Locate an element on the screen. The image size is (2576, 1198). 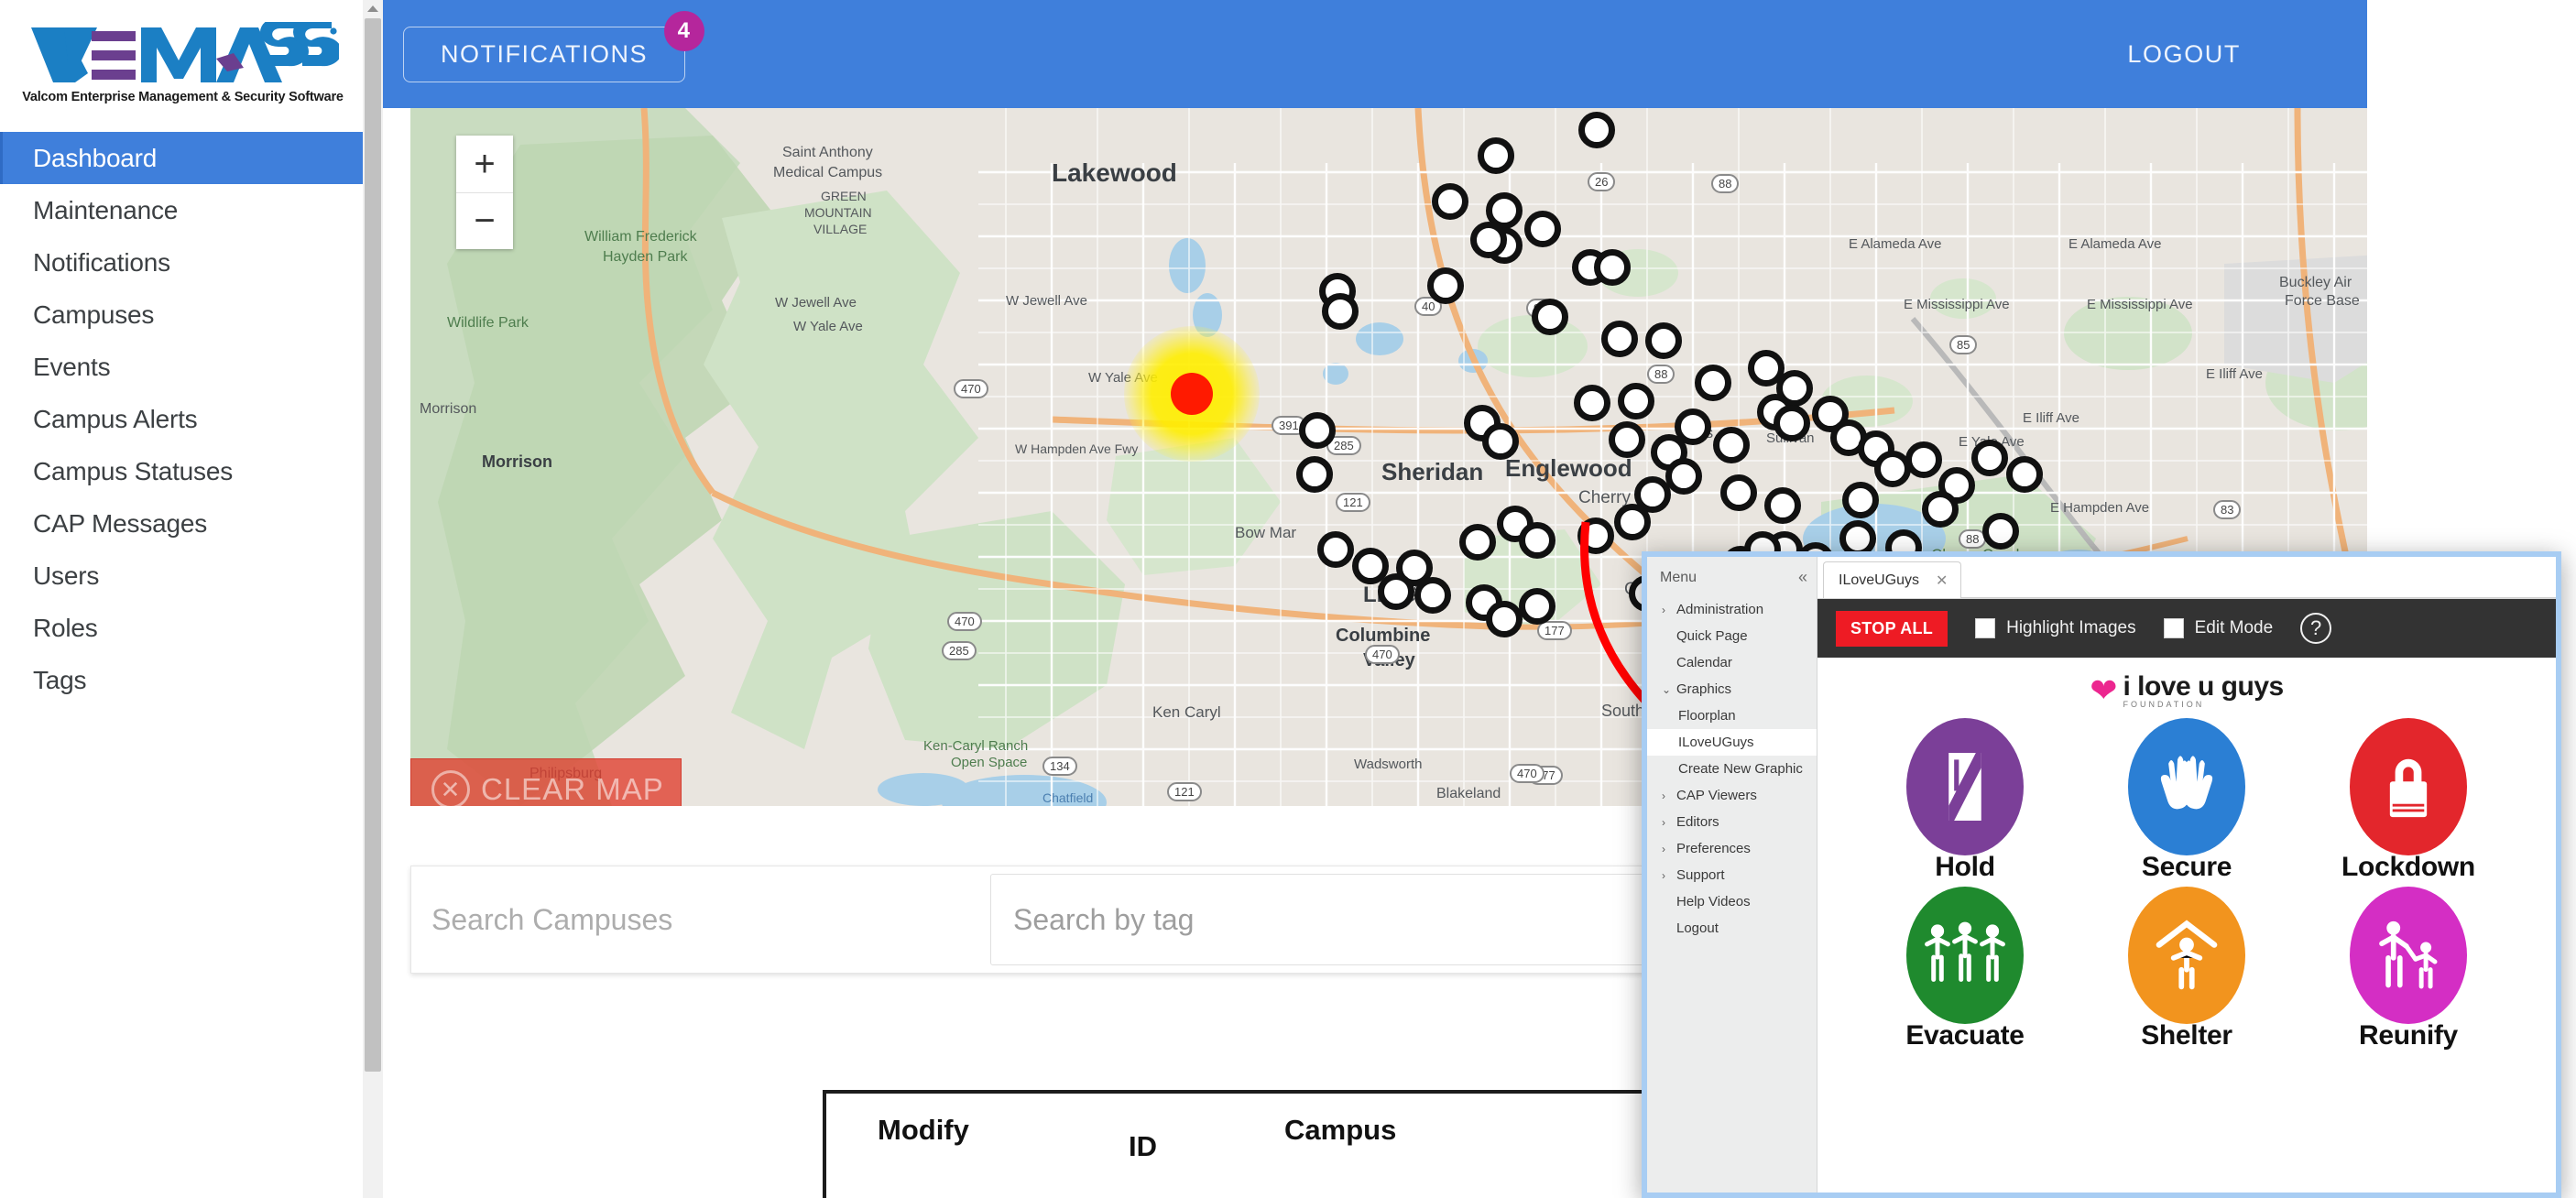
zoom-in-button: + is located at coordinates (485, 164).